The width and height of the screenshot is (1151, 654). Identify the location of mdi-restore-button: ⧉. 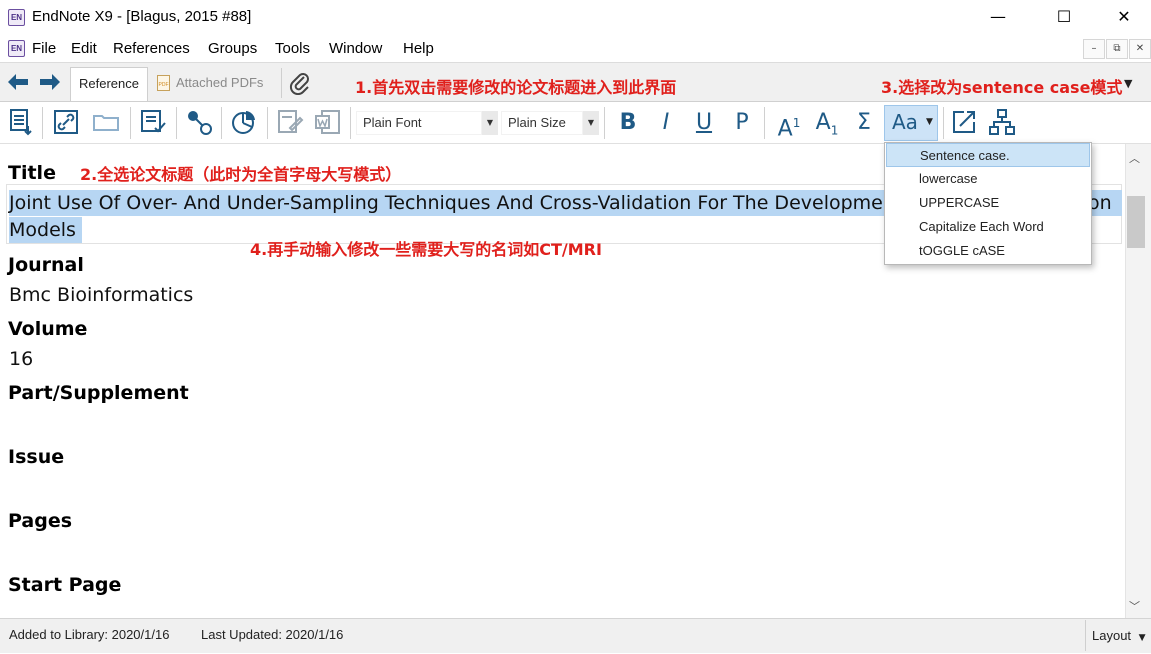
(1117, 49).